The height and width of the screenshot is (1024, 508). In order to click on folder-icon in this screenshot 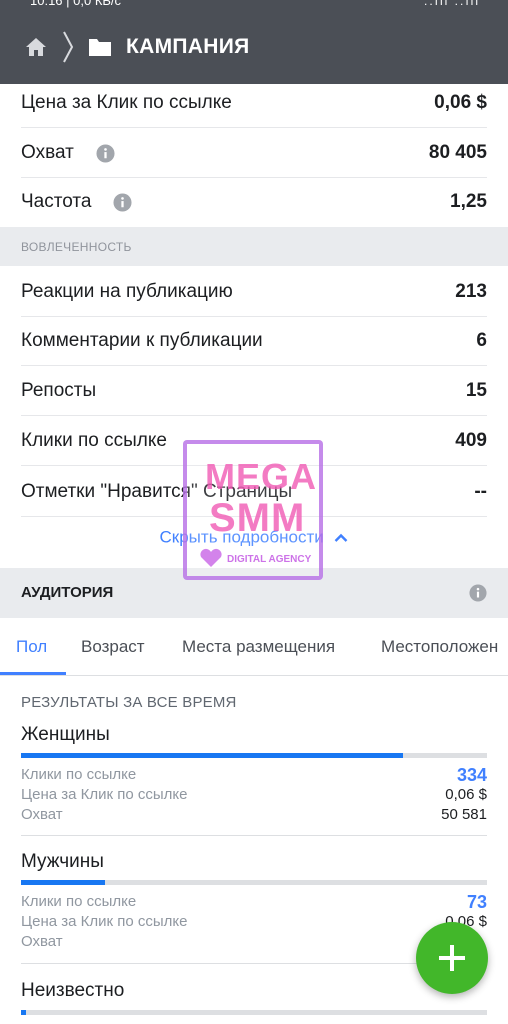, I will do `click(100, 47)`.